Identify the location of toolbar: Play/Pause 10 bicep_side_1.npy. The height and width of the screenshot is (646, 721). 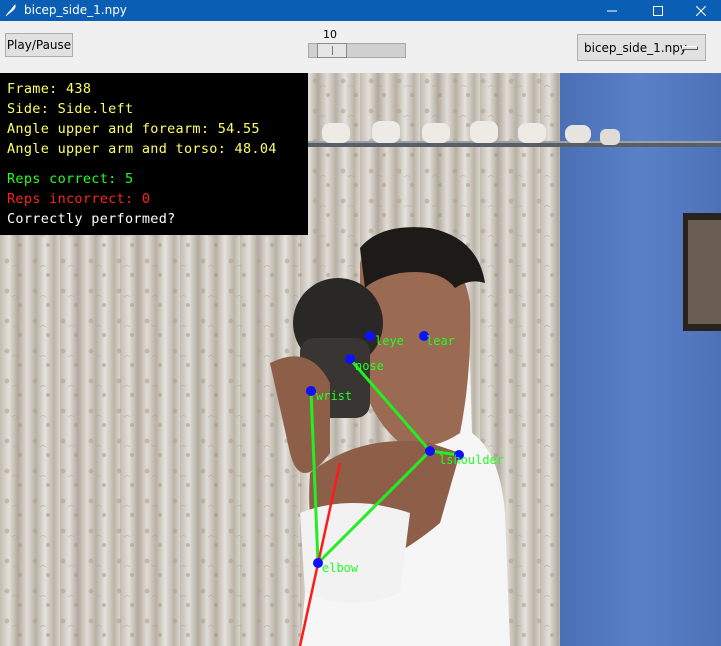
(360, 47).